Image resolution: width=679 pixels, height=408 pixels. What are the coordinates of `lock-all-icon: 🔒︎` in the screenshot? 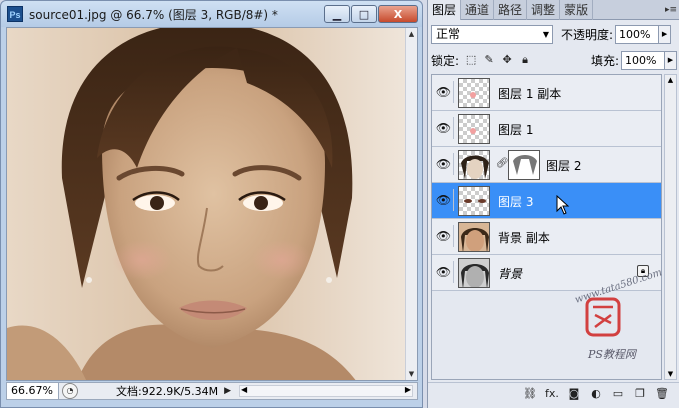 It's located at (525, 60).